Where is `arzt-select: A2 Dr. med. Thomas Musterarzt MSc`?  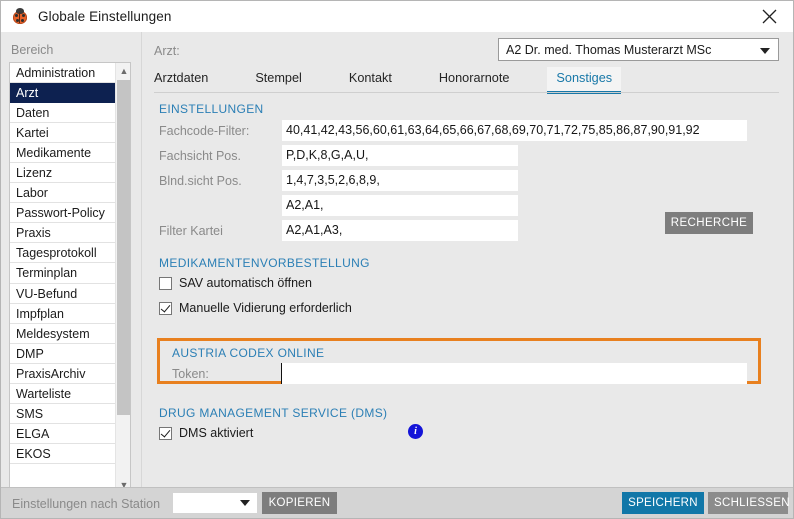
arzt-select: A2 Dr. med. Thomas Musterarzt MSc is located at coordinates (638, 49).